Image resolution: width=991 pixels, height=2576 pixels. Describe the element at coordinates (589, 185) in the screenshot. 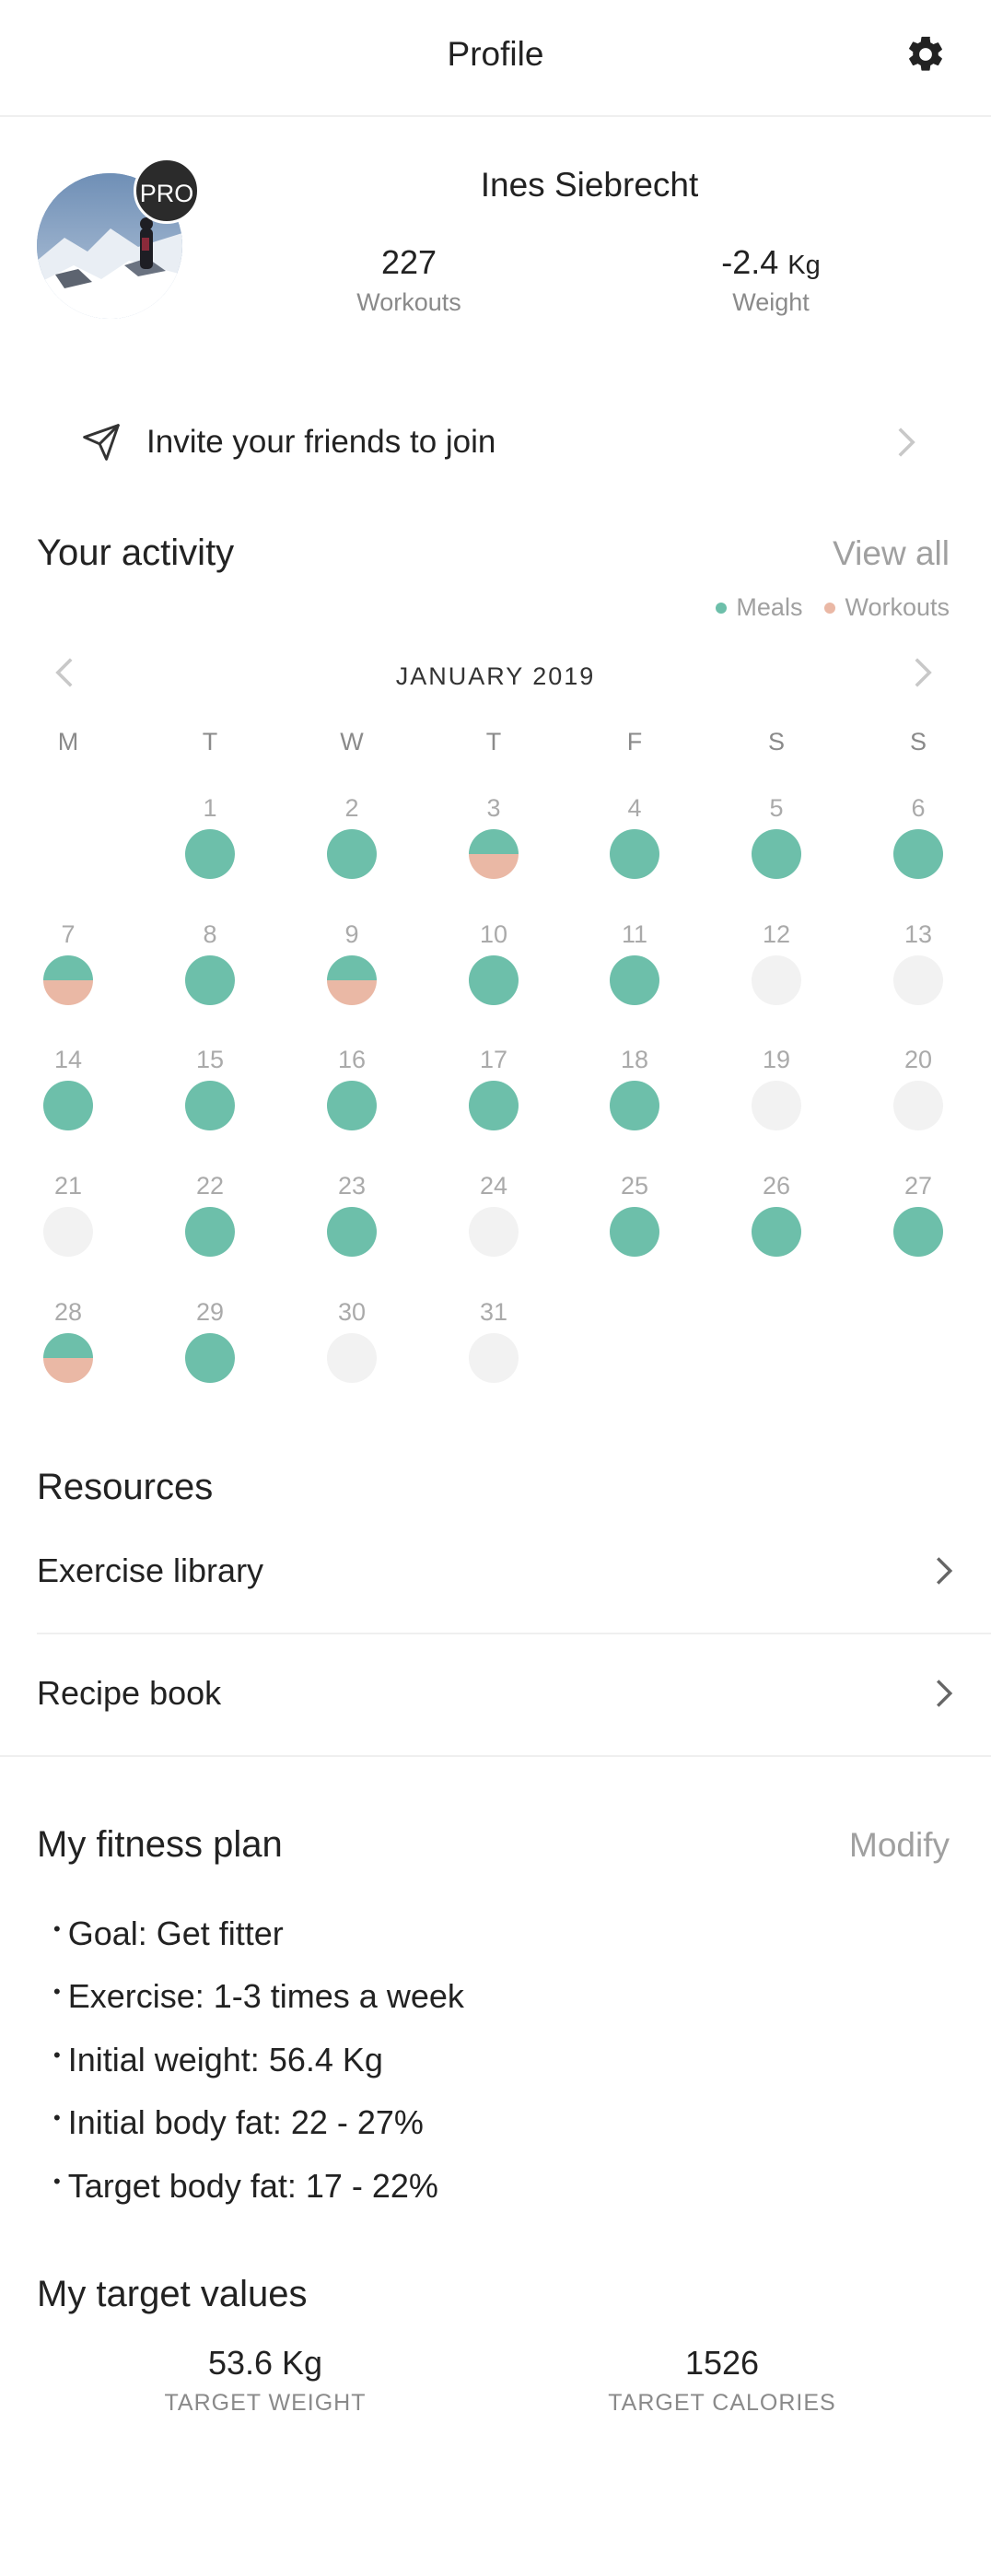

I see `user-name: Ines Siebrecht` at that location.